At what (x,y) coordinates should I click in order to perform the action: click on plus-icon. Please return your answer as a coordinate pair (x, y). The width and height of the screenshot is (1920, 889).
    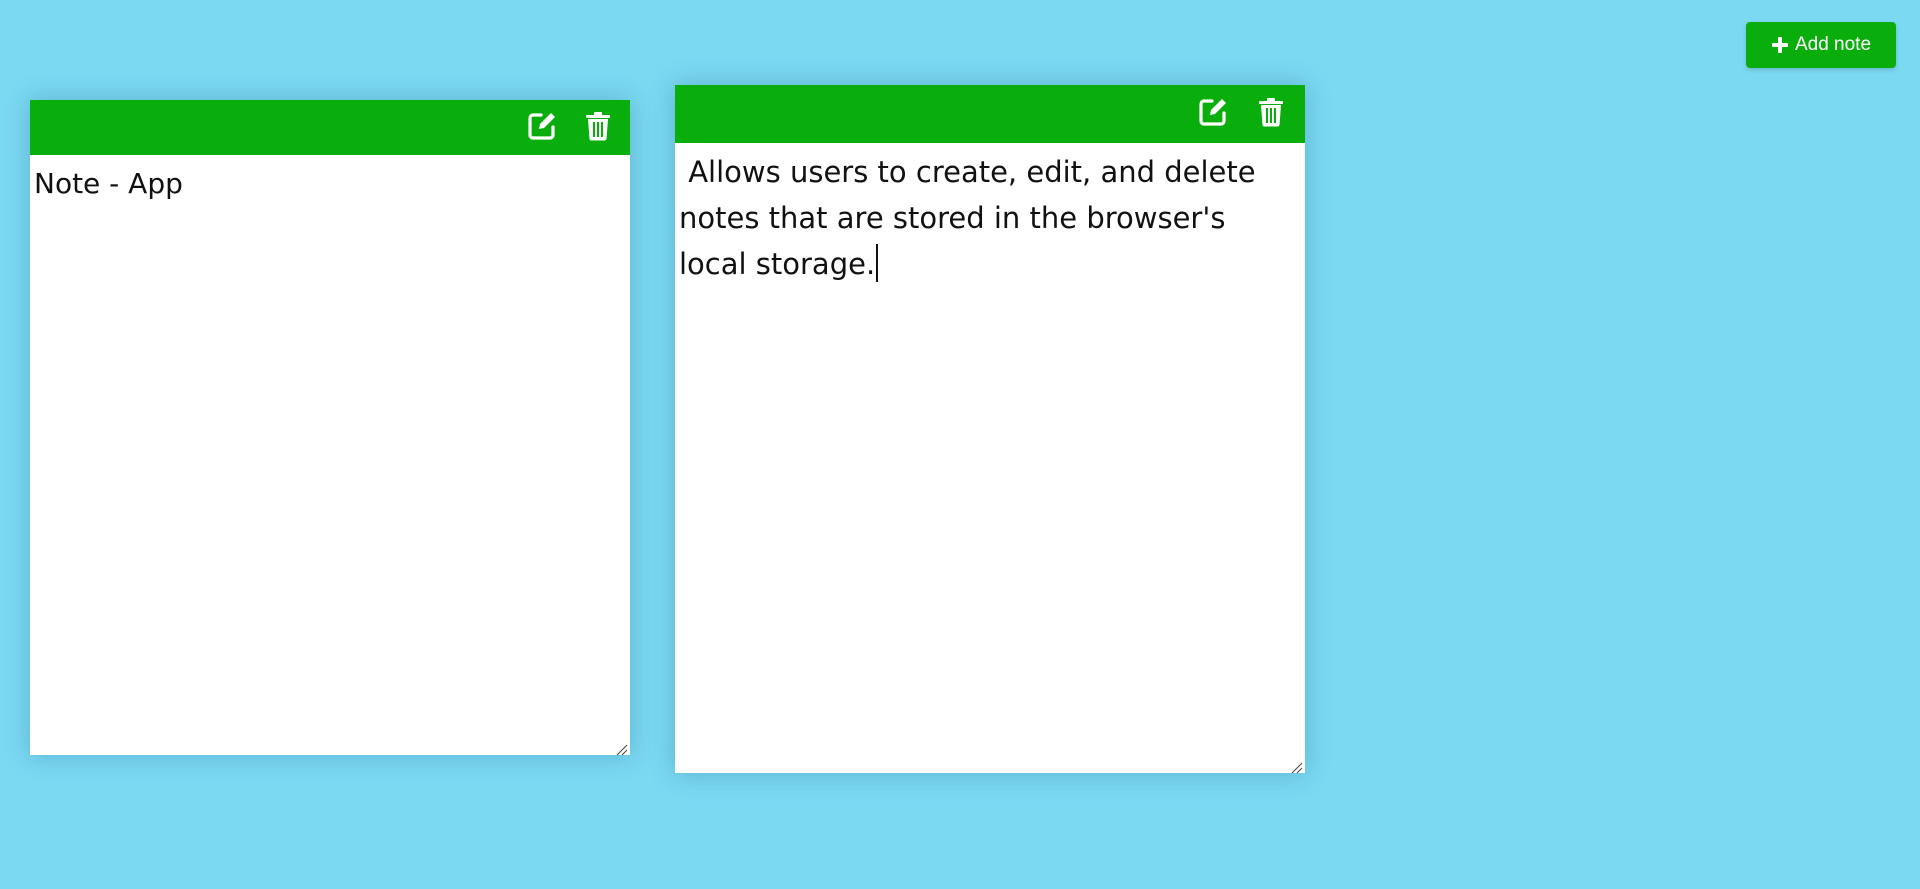
    Looking at the image, I should click on (1780, 45).